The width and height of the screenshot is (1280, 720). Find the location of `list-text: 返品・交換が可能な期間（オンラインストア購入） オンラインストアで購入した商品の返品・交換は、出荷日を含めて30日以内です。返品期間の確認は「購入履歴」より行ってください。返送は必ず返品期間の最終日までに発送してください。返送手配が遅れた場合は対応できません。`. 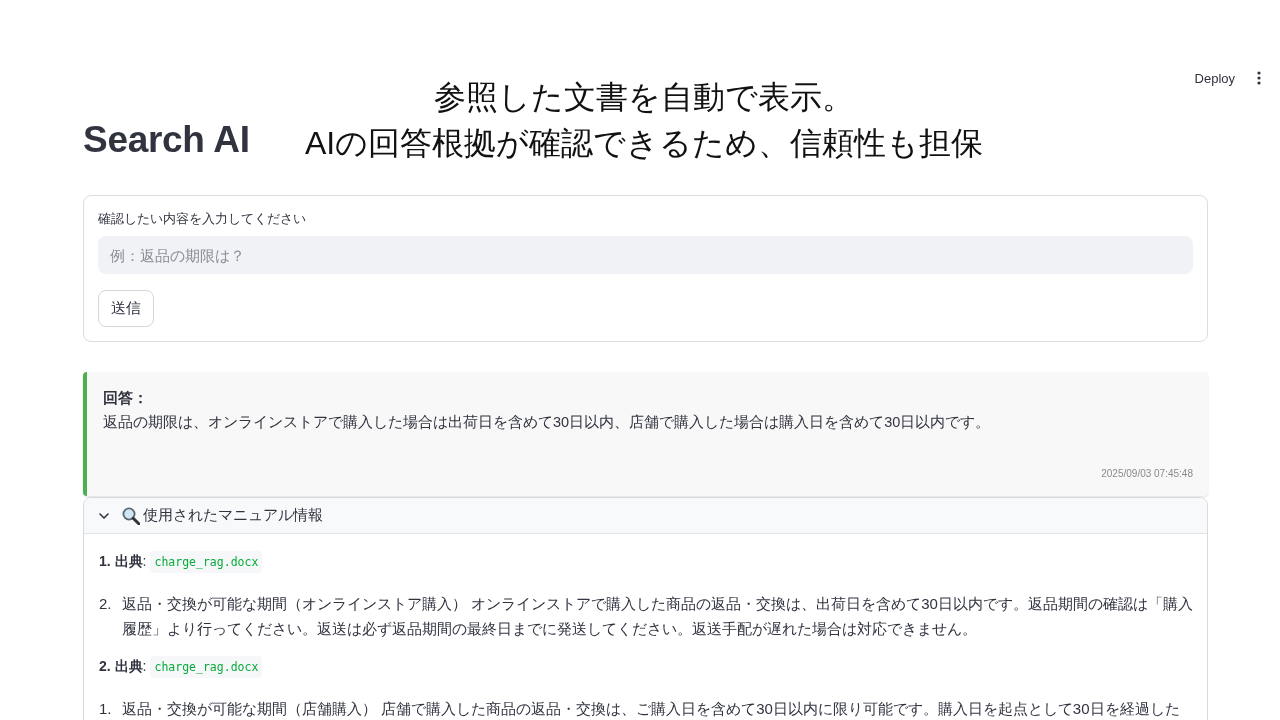

list-text: 返品・交換が可能な期間（オンラインストア購入） オンラインストアで購入した商品の返品・交換は、出荷日を含めて30日以内です。返品期間の確認は「購入履歴」より行ってください。返送は必ず返品期間の最終日までに発送してください。返送手配が遅れた場合は対応できません。 is located at coordinates (657, 616).